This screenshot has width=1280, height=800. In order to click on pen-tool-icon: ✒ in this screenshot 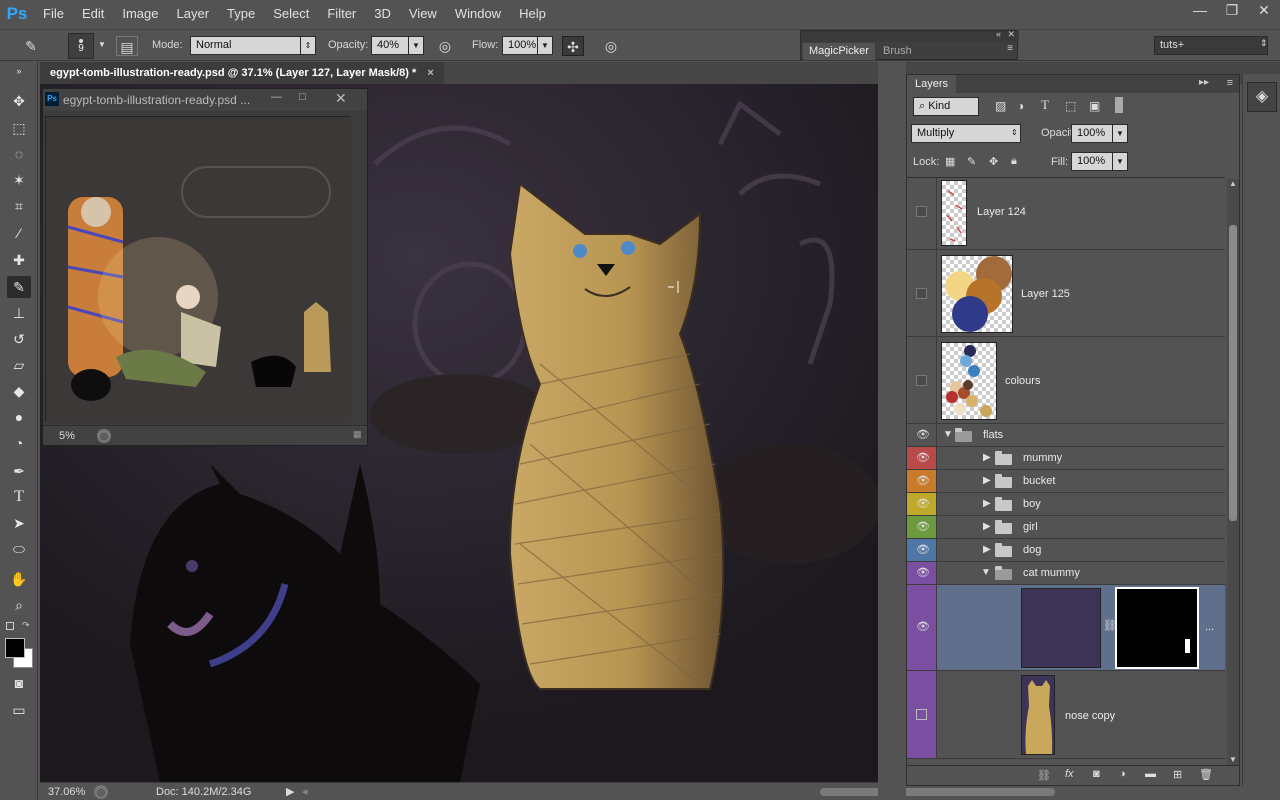, I will do `click(19, 471)`.